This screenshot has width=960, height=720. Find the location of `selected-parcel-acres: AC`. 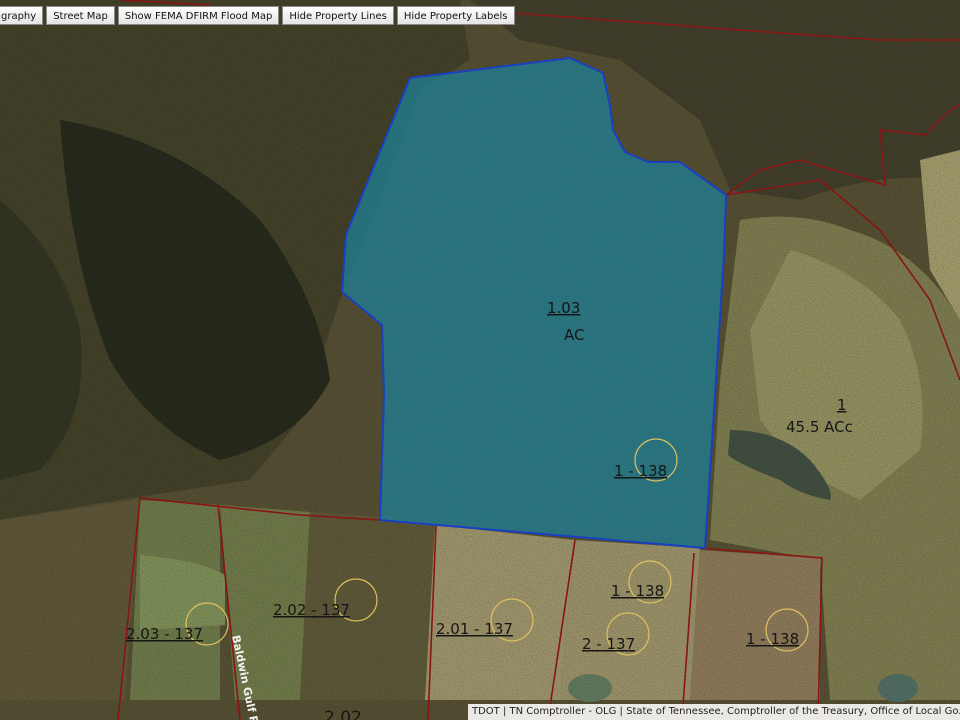

selected-parcel-acres: AC is located at coordinates (574, 335).